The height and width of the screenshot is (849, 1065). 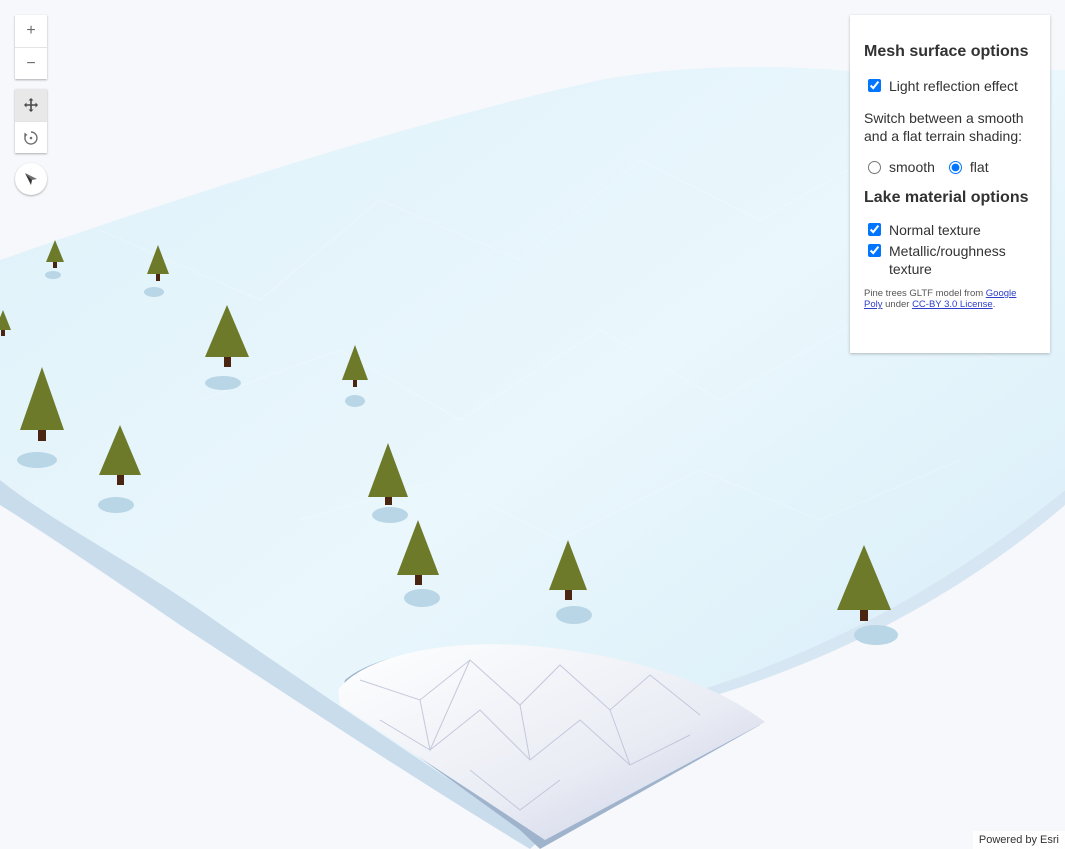 What do you see at coordinates (874, 250) in the screenshot?
I see `metallic-texture-checkbox` at bounding box center [874, 250].